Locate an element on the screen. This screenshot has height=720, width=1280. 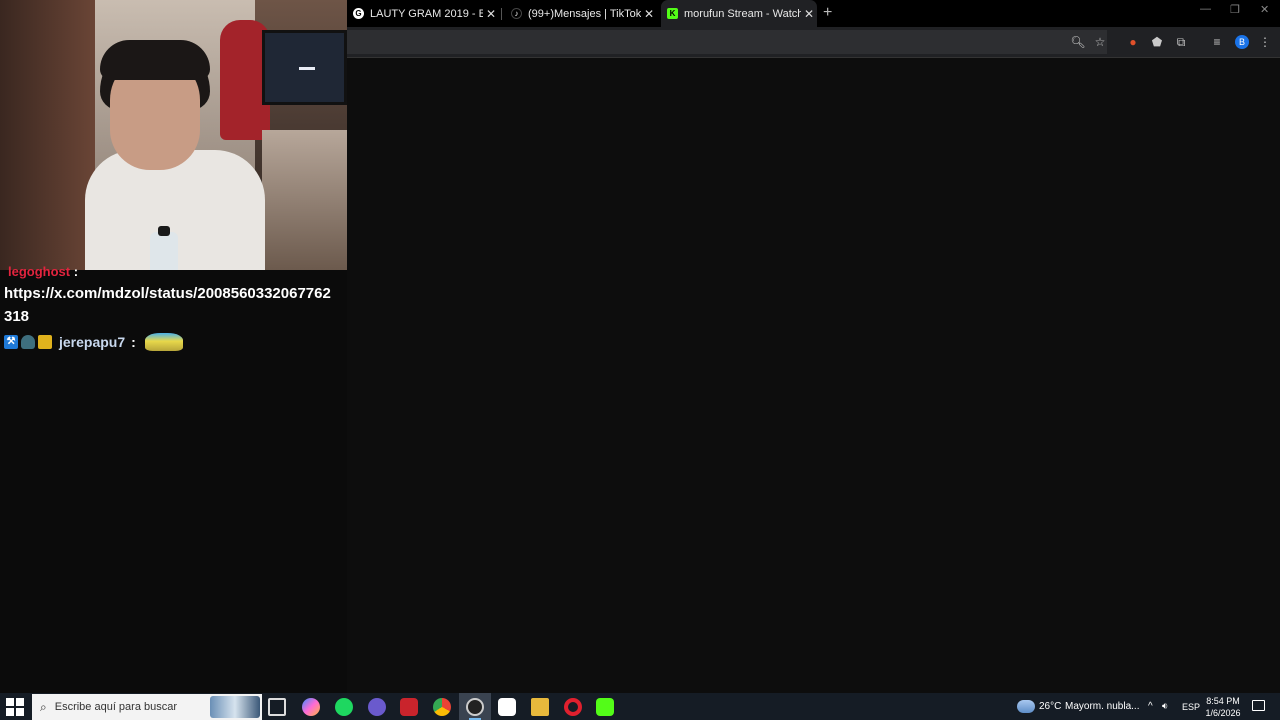
volume-icon: 🔉︎ is located at coordinates (1165, 706).